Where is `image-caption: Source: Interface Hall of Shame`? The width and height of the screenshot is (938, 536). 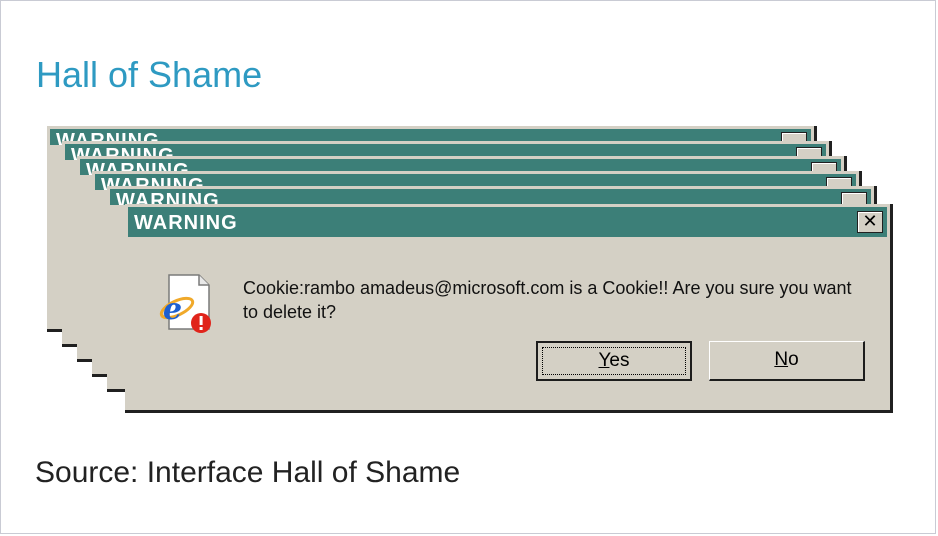 image-caption: Source: Interface Hall of Shame is located at coordinates (248, 472).